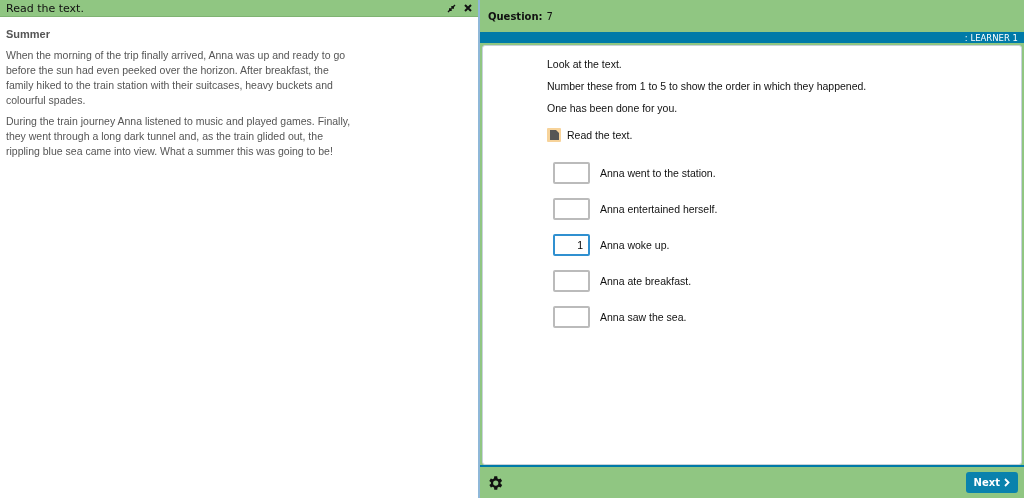  Describe the element at coordinates (707, 86) in the screenshot. I see `instruction-text: Number these from 1 to 5 to show the order in which they happened.` at that location.